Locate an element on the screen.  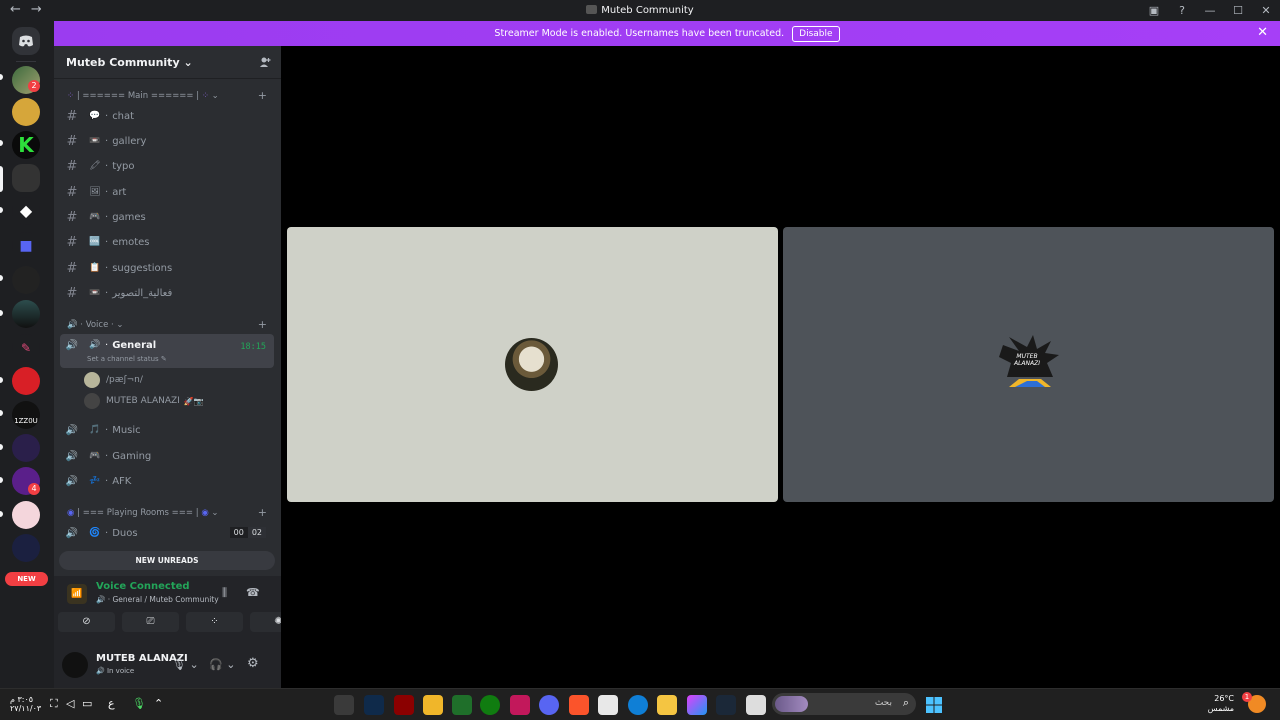
voice-user: MUTEB ALANAZI 🚀📷 is located at coordinates (144, 401).